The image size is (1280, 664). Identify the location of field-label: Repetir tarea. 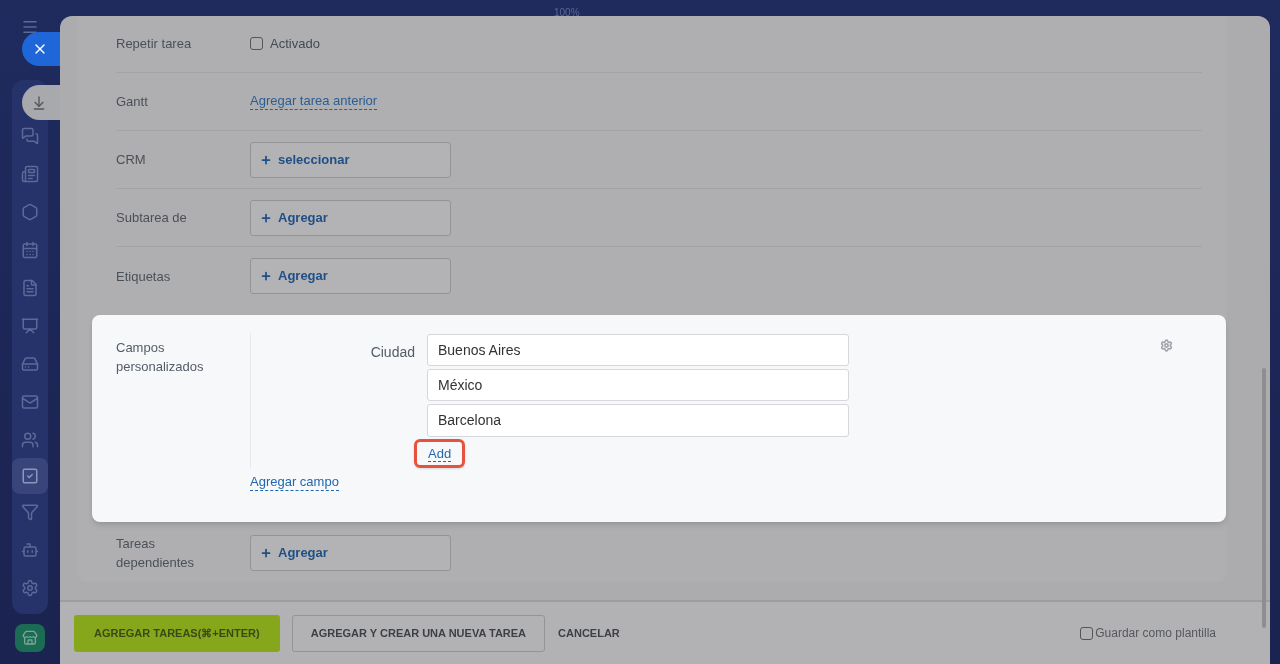
(154, 44).